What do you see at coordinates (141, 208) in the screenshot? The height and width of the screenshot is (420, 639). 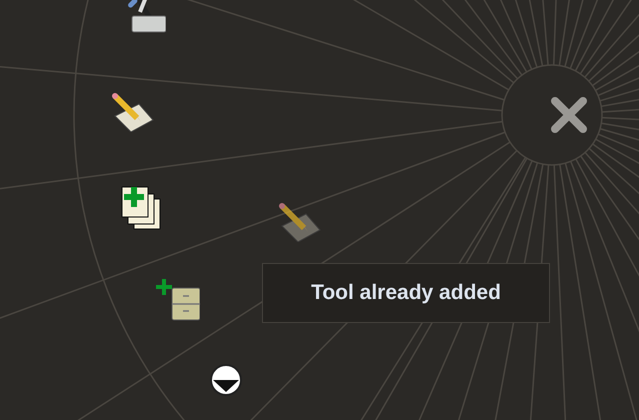 I see `add-pages-icon` at bounding box center [141, 208].